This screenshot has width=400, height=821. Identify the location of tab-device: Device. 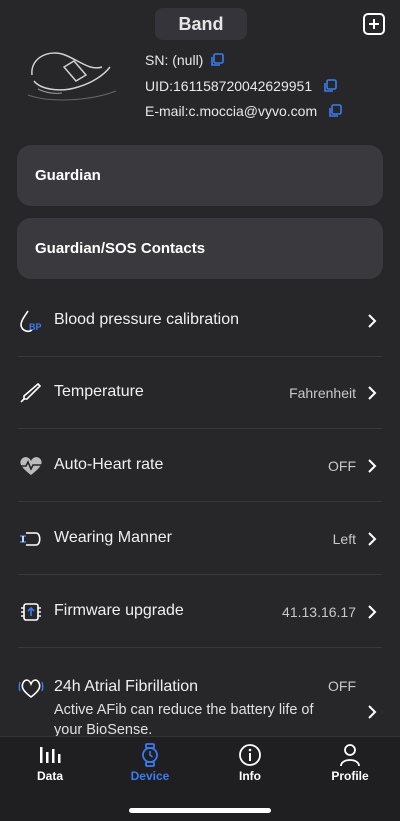
(150, 767).